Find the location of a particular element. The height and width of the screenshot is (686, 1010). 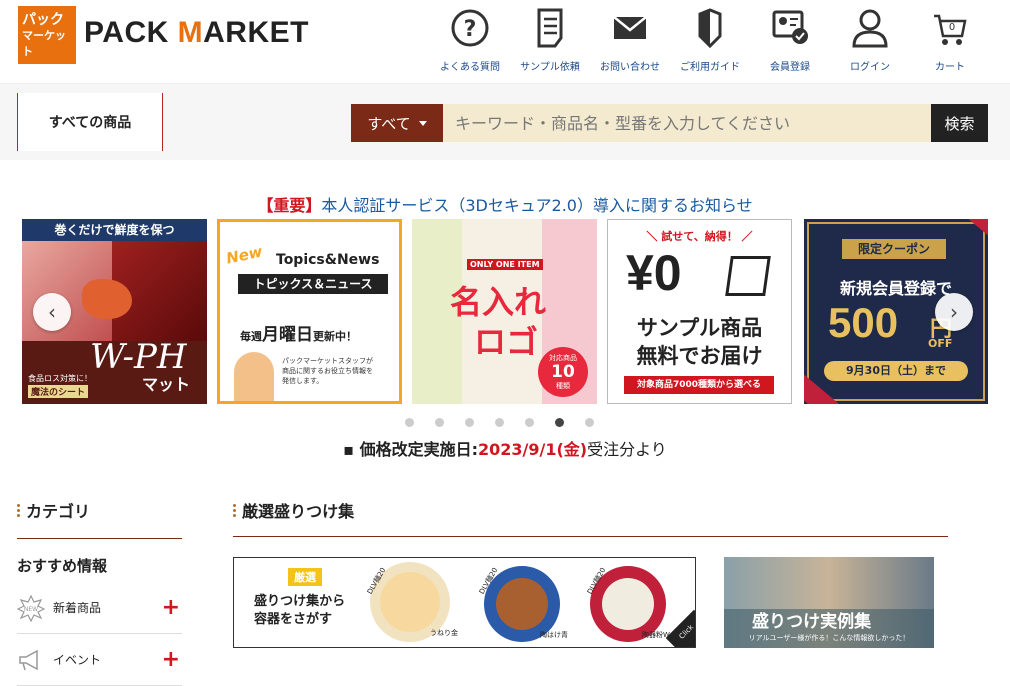

search-button: 検索 is located at coordinates (959, 123).